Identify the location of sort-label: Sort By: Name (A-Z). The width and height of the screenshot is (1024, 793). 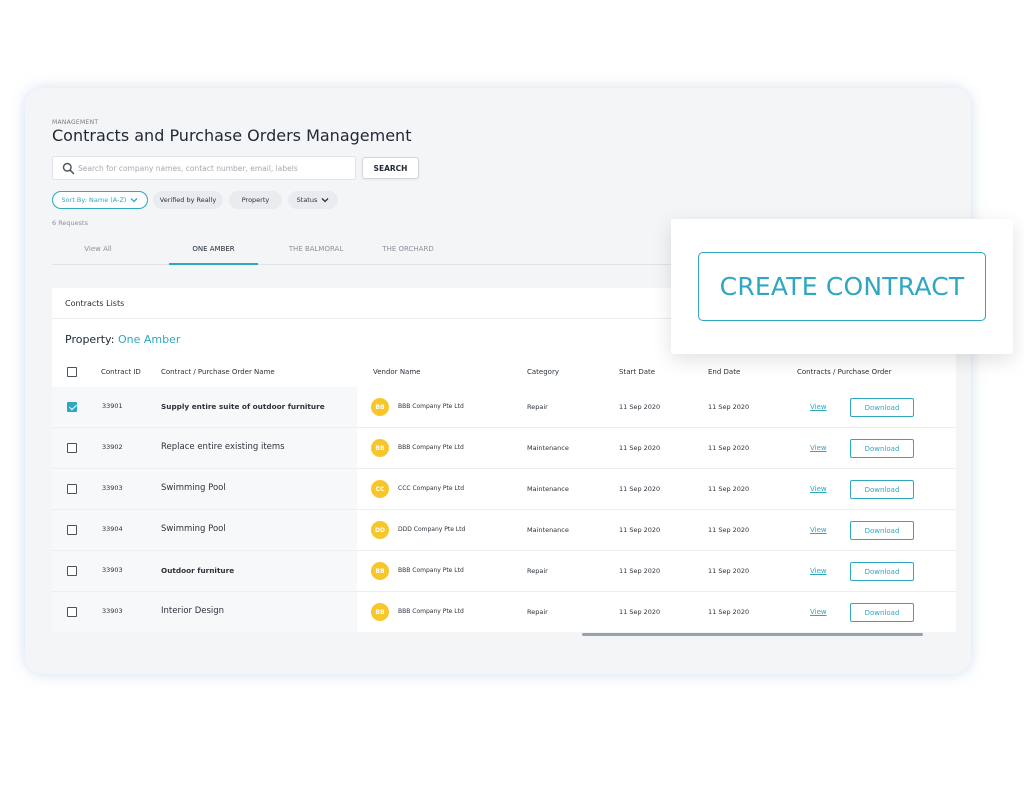
(94, 200).